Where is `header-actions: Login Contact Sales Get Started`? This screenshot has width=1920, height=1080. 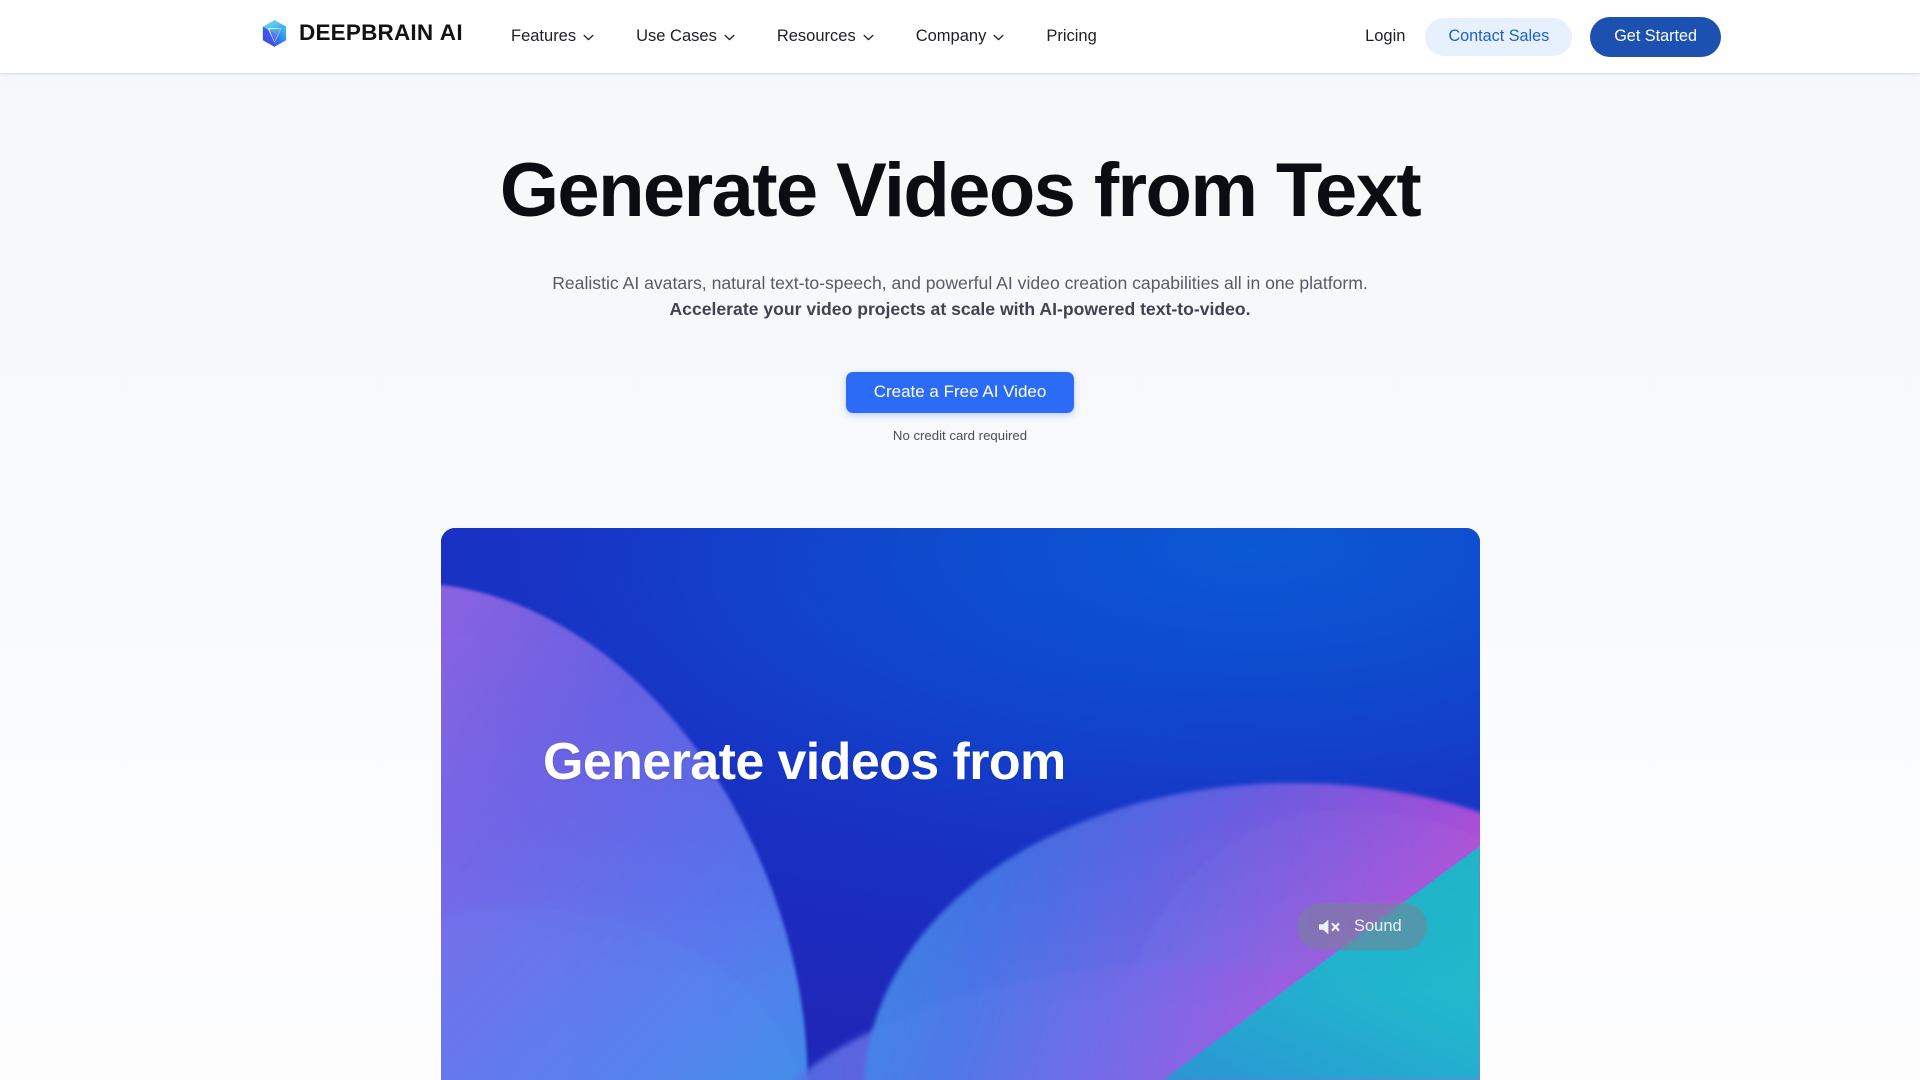 header-actions: Login Contact Sales Get Started is located at coordinates (1533, 36).